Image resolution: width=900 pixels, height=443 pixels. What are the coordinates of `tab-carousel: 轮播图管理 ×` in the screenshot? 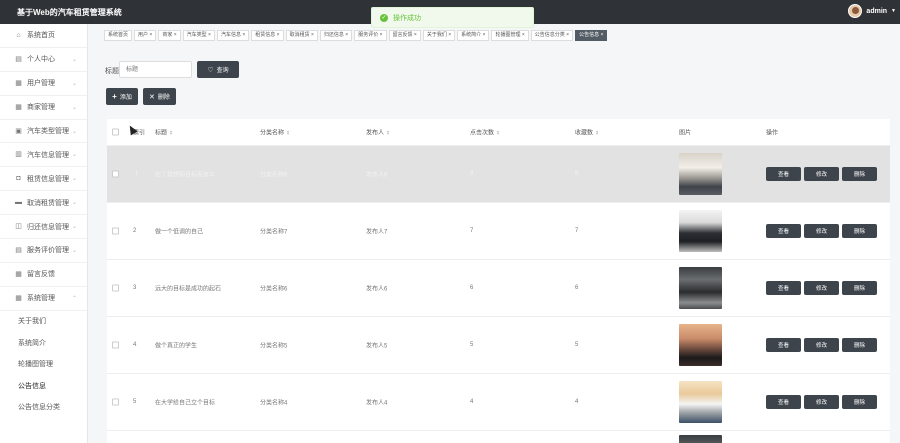 It's located at (510, 35).